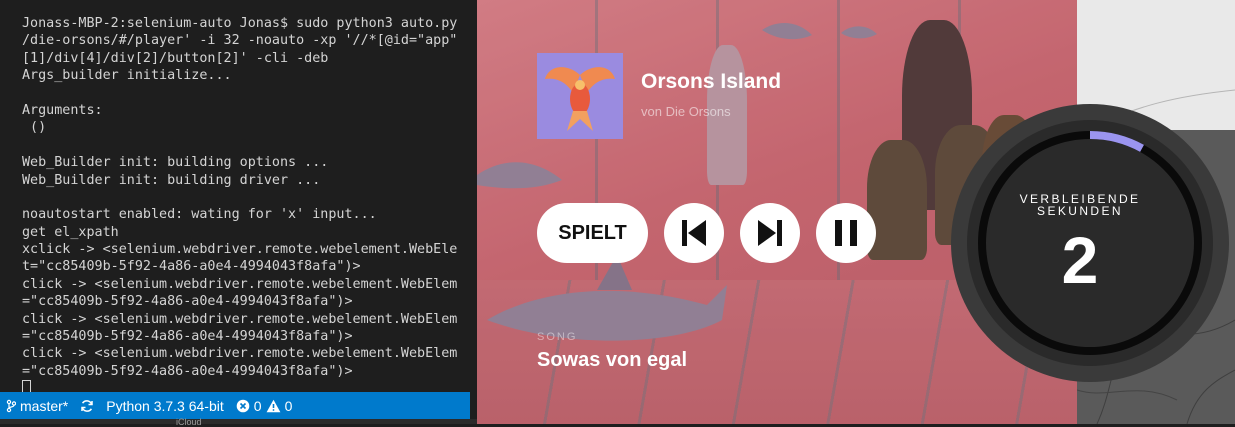 Image resolution: width=1235 pixels, height=427 pixels. I want to click on phoenix-artwork-icon, so click(580, 96).